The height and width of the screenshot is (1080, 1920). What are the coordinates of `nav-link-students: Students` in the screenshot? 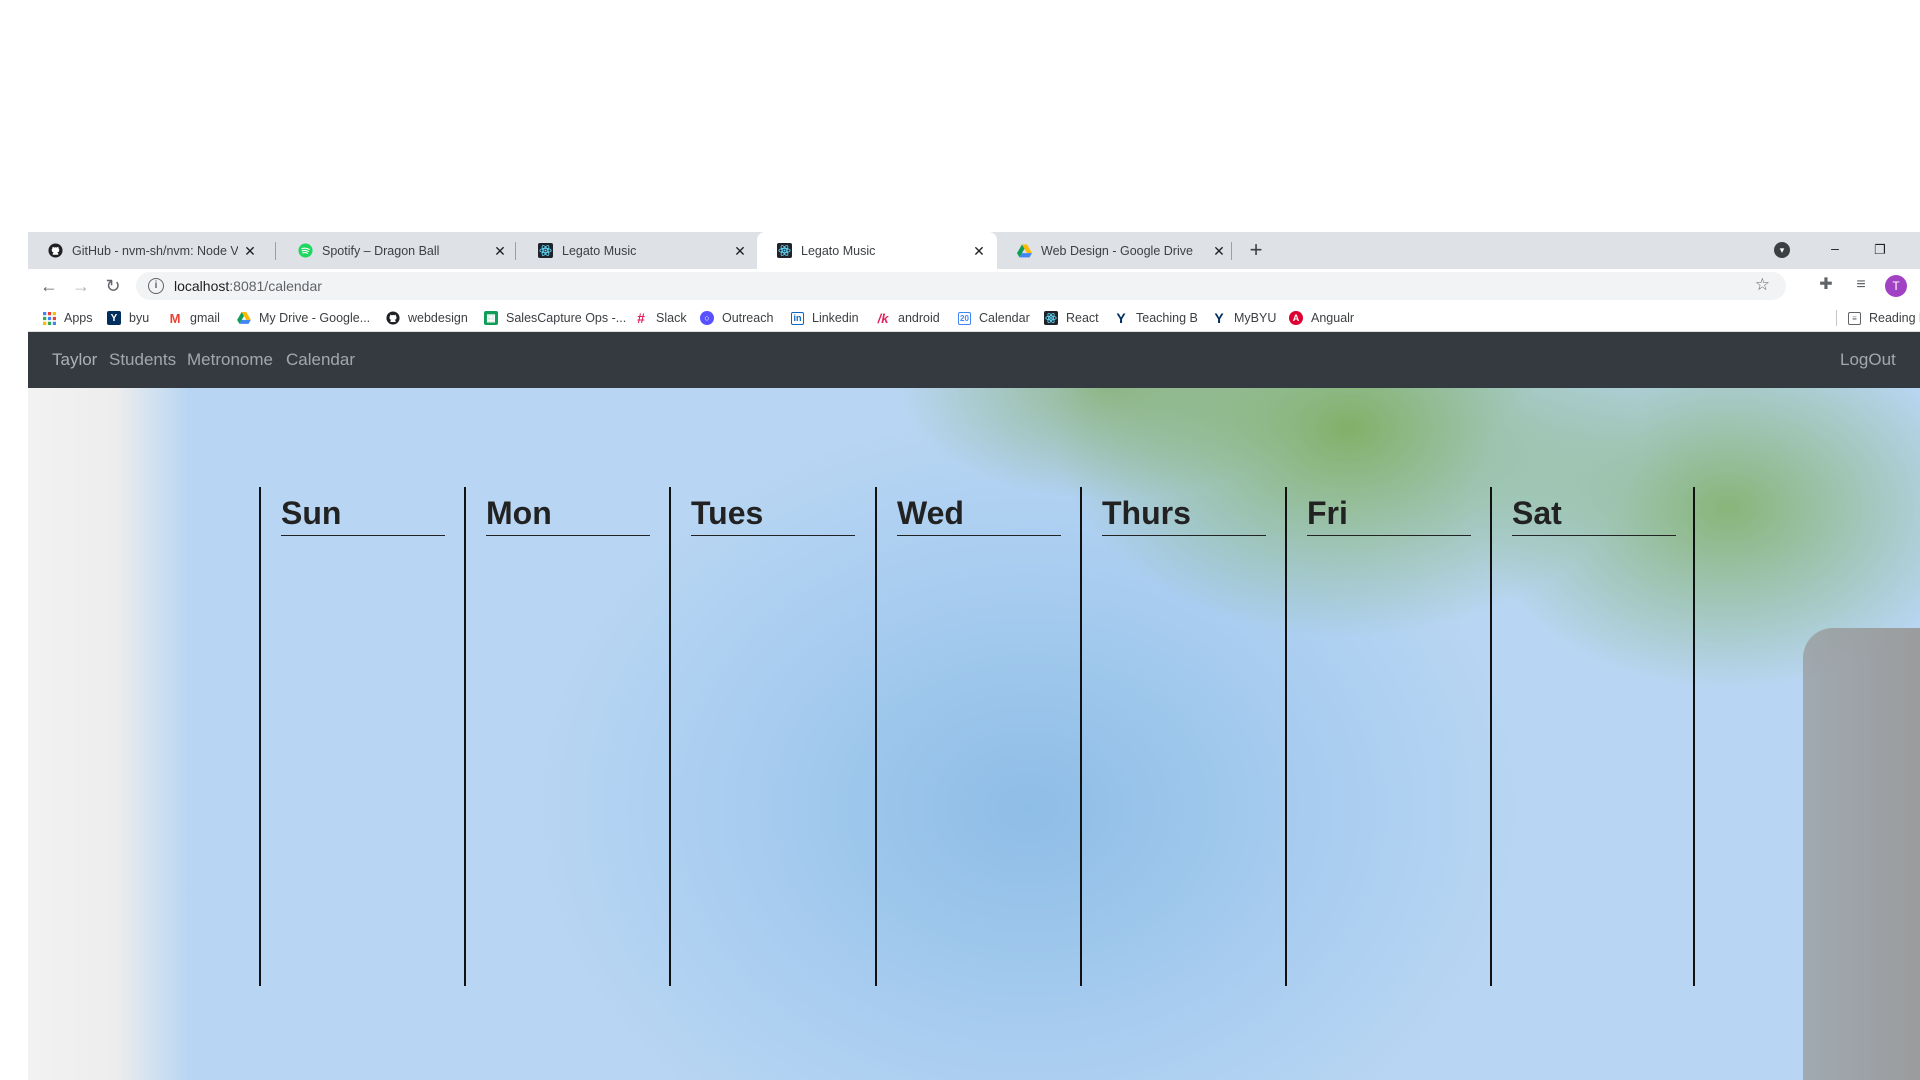 It's located at (142, 360).